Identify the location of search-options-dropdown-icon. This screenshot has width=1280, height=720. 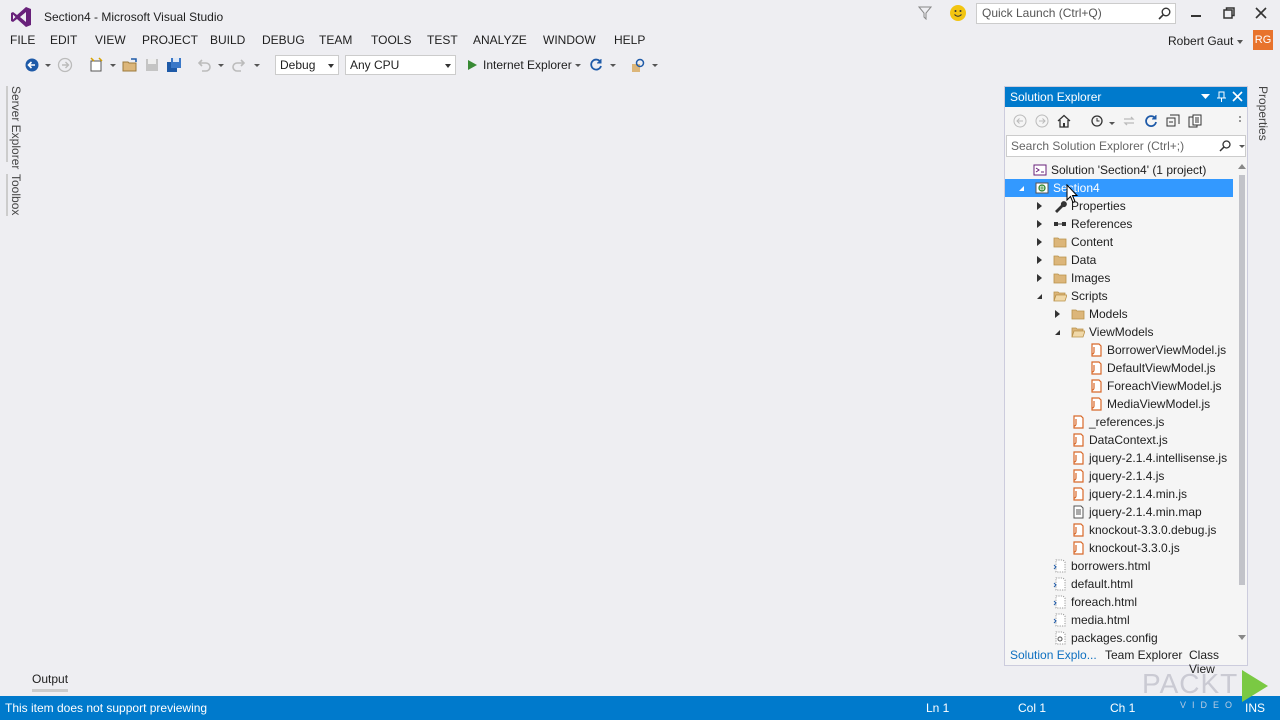
(1242, 146).